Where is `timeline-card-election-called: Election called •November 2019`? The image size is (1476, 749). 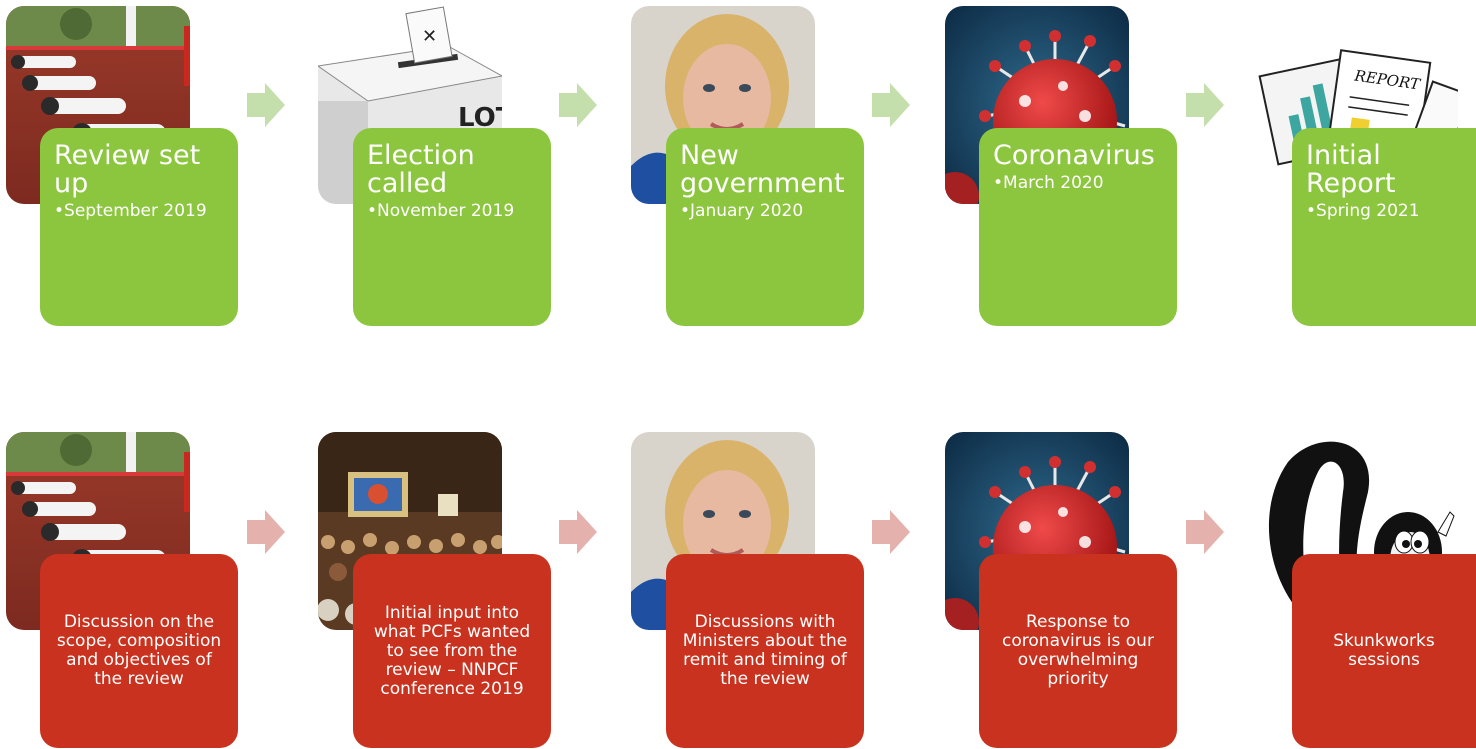 timeline-card-election-called: Election called •November 2019 is located at coordinates (452, 227).